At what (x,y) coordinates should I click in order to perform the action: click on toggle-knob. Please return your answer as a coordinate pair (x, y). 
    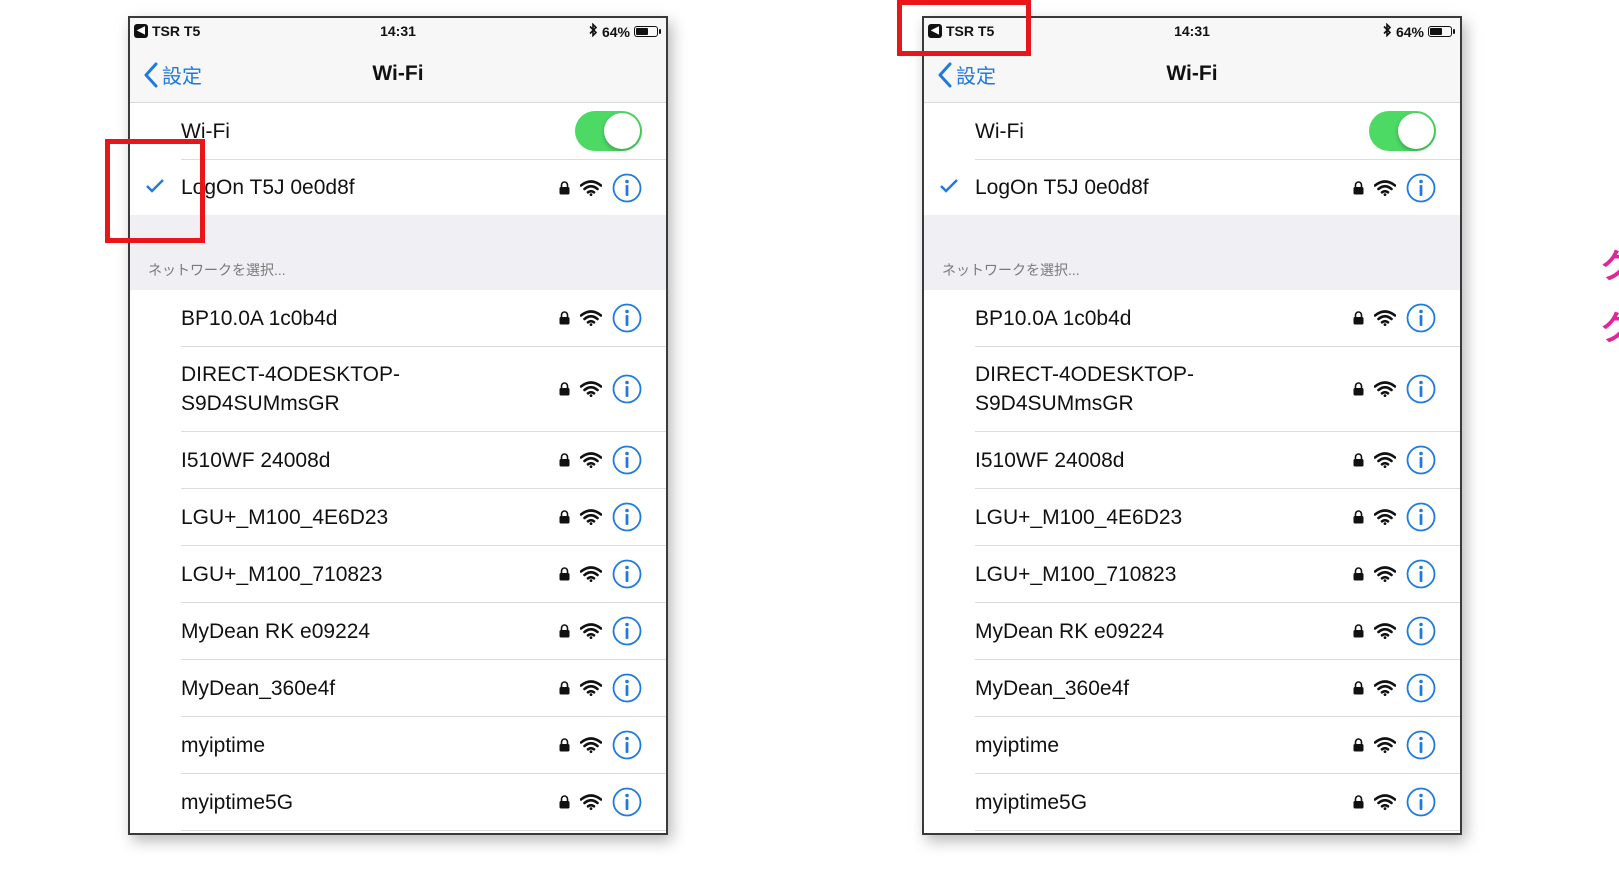
    Looking at the image, I should click on (1416, 131).